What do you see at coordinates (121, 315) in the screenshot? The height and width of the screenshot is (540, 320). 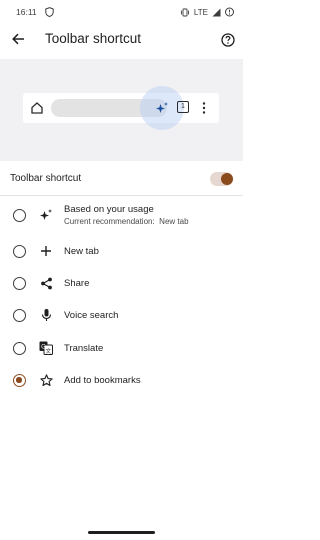 I see `option-voice-search: Voice search` at bounding box center [121, 315].